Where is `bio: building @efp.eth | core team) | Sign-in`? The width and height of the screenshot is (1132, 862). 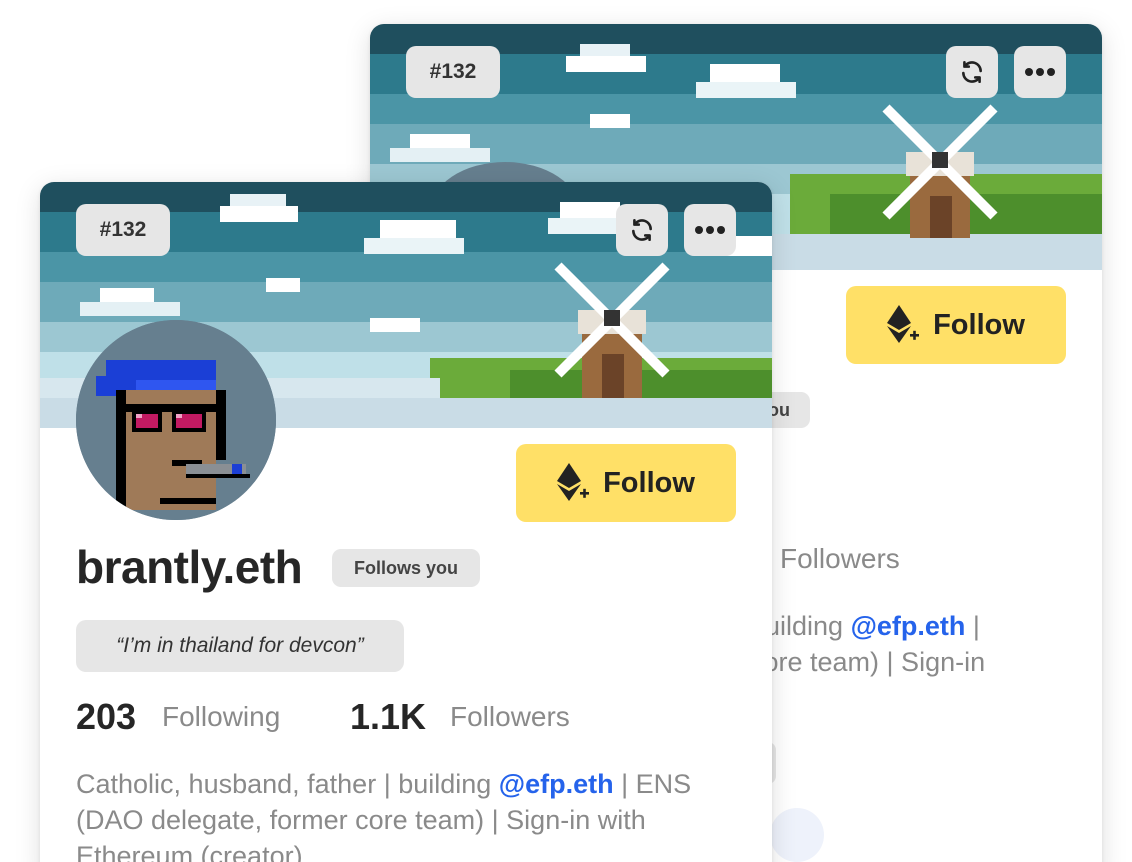 bio: building @efp.eth | core team) | Sign-in is located at coordinates (926, 644).